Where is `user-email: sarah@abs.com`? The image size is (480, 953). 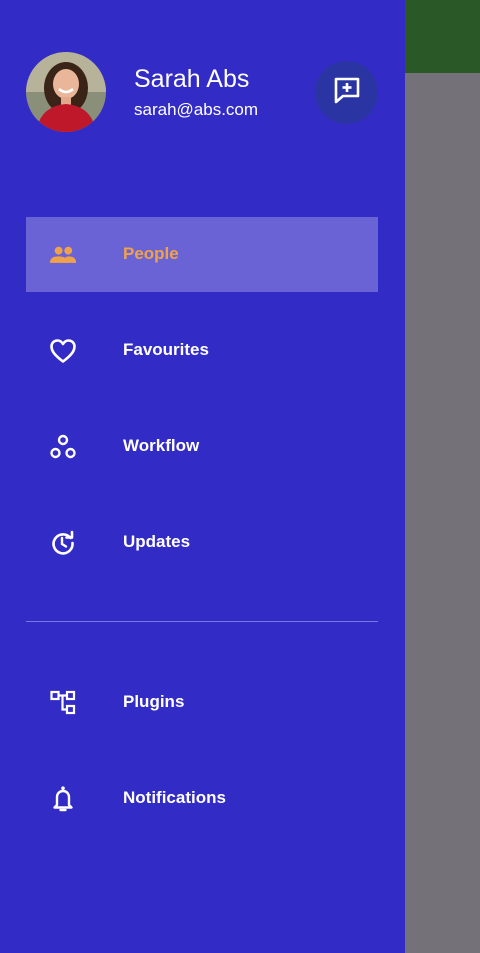 user-email: sarah@abs.com is located at coordinates (196, 109).